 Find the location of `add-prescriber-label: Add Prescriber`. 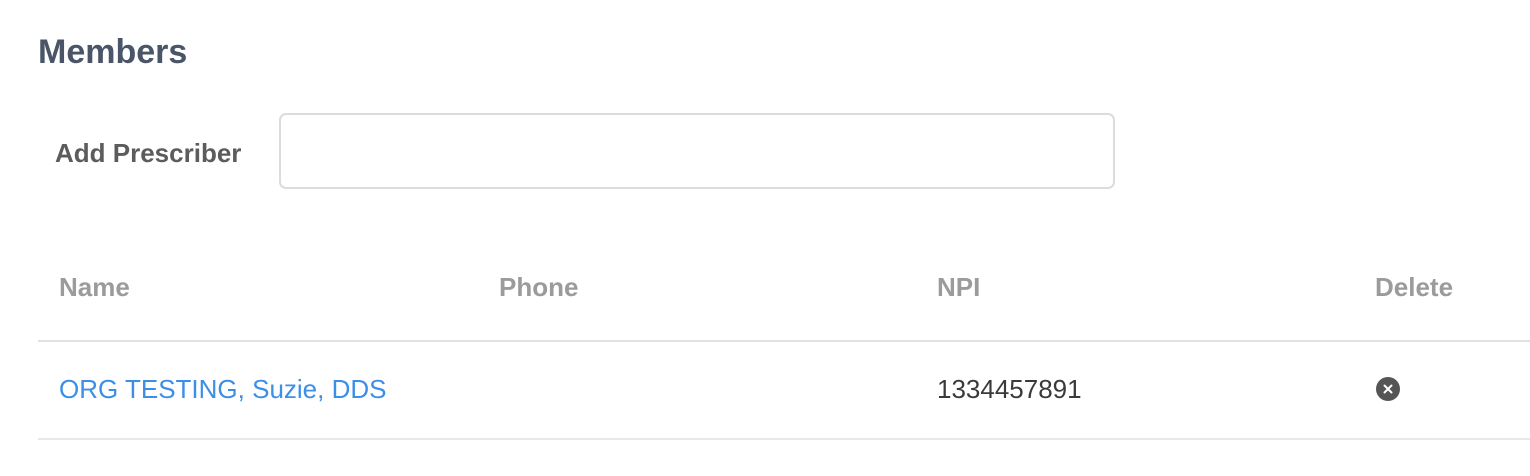

add-prescriber-label: Add Prescriber is located at coordinates (148, 153).